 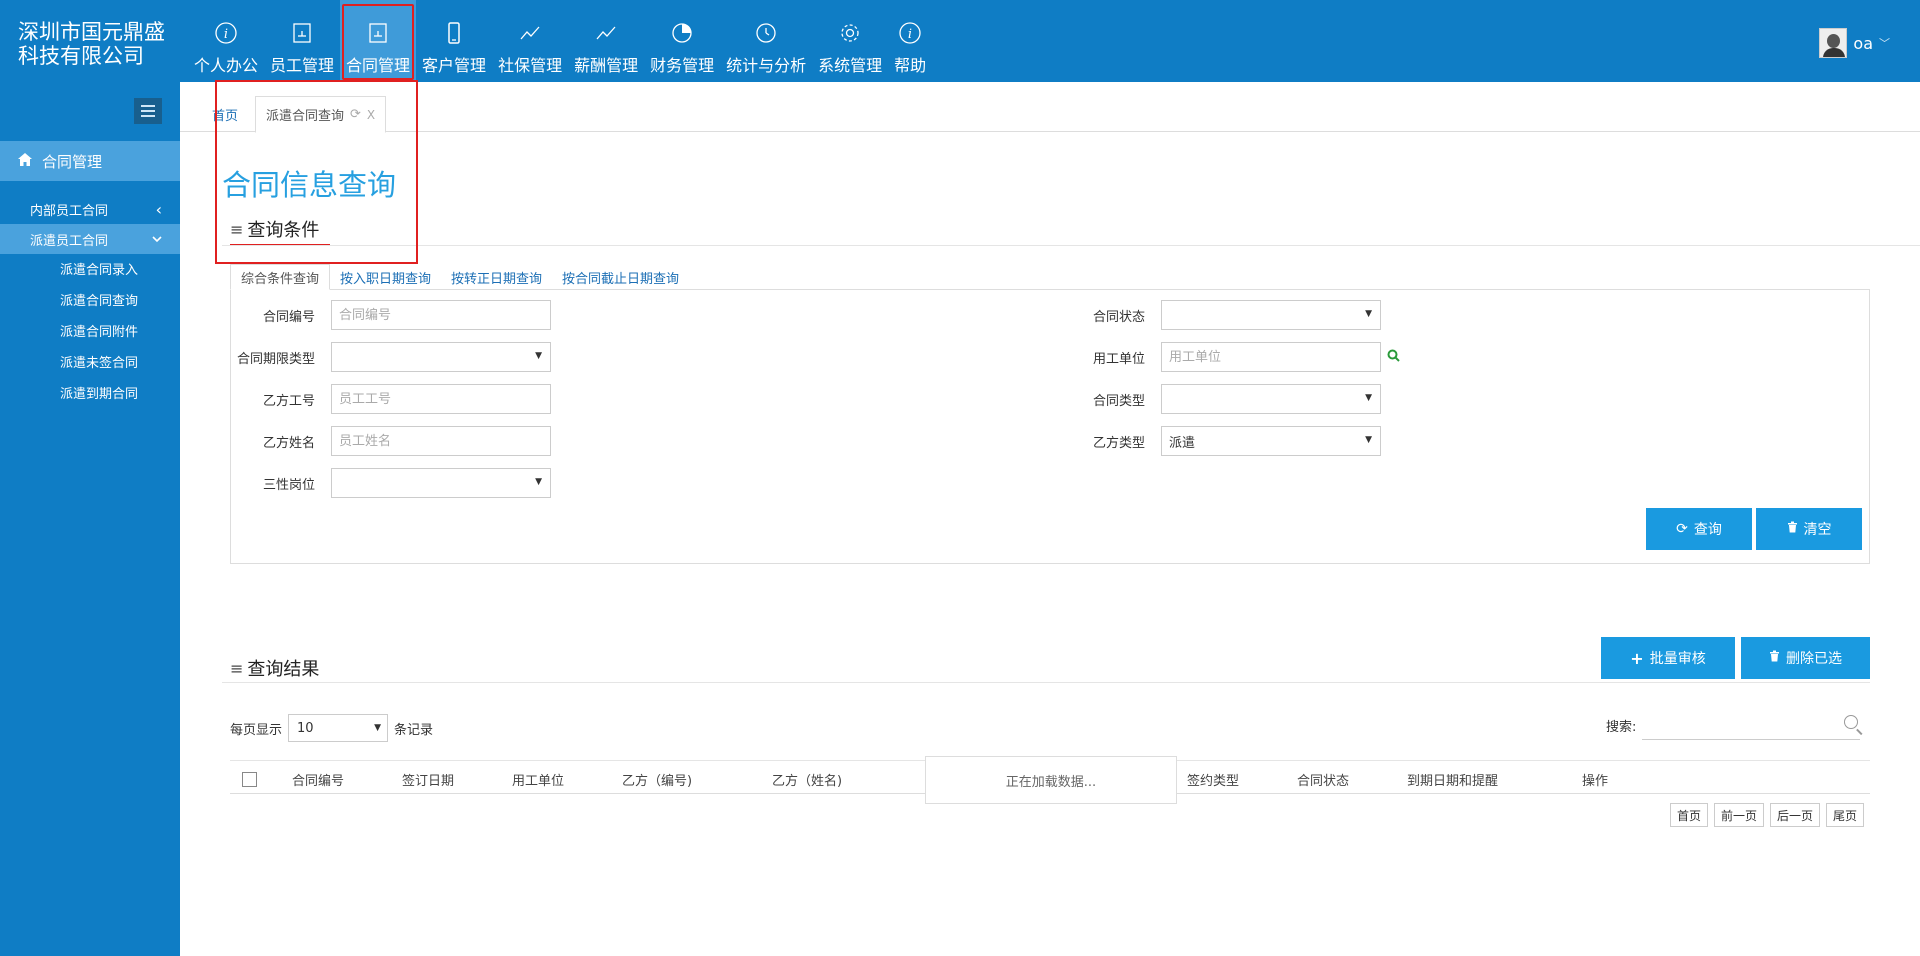 I want to click on column-header: 合同状态, so click(x=1323, y=779).